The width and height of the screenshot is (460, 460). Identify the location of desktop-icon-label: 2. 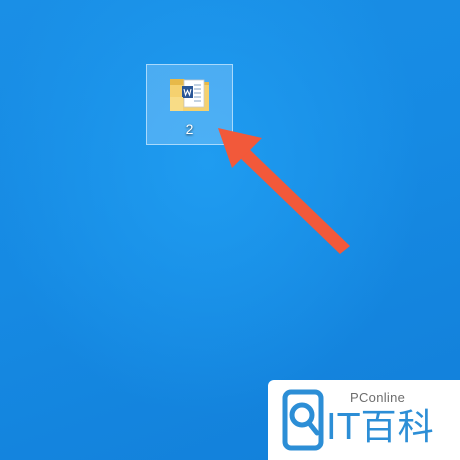
(189, 129).